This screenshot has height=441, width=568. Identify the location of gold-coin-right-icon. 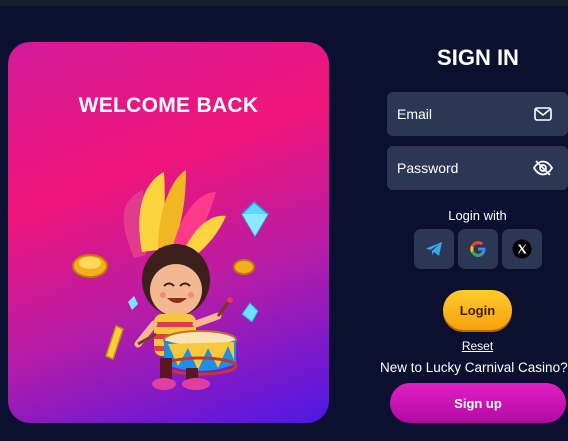
(244, 267).